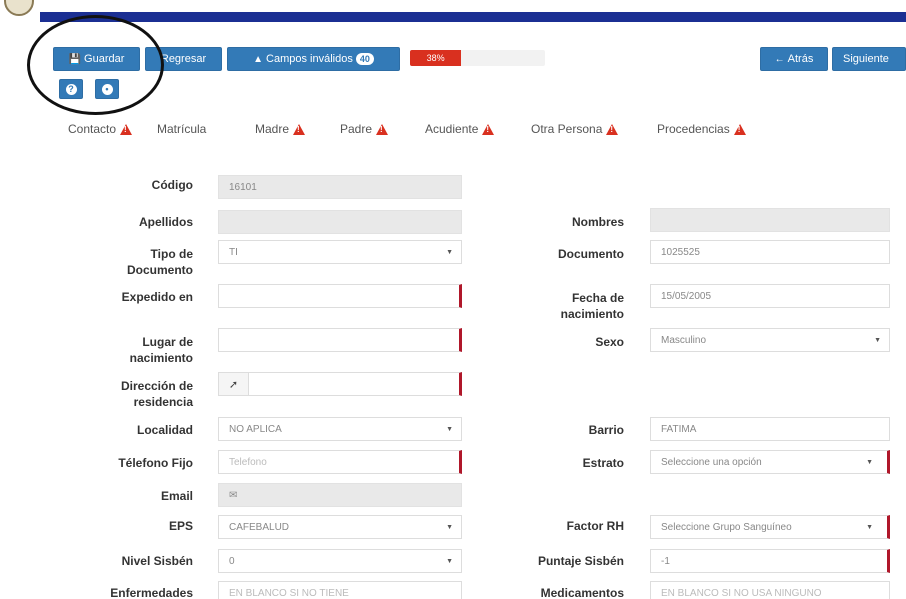  I want to click on save-label: Guardar, so click(104, 59).